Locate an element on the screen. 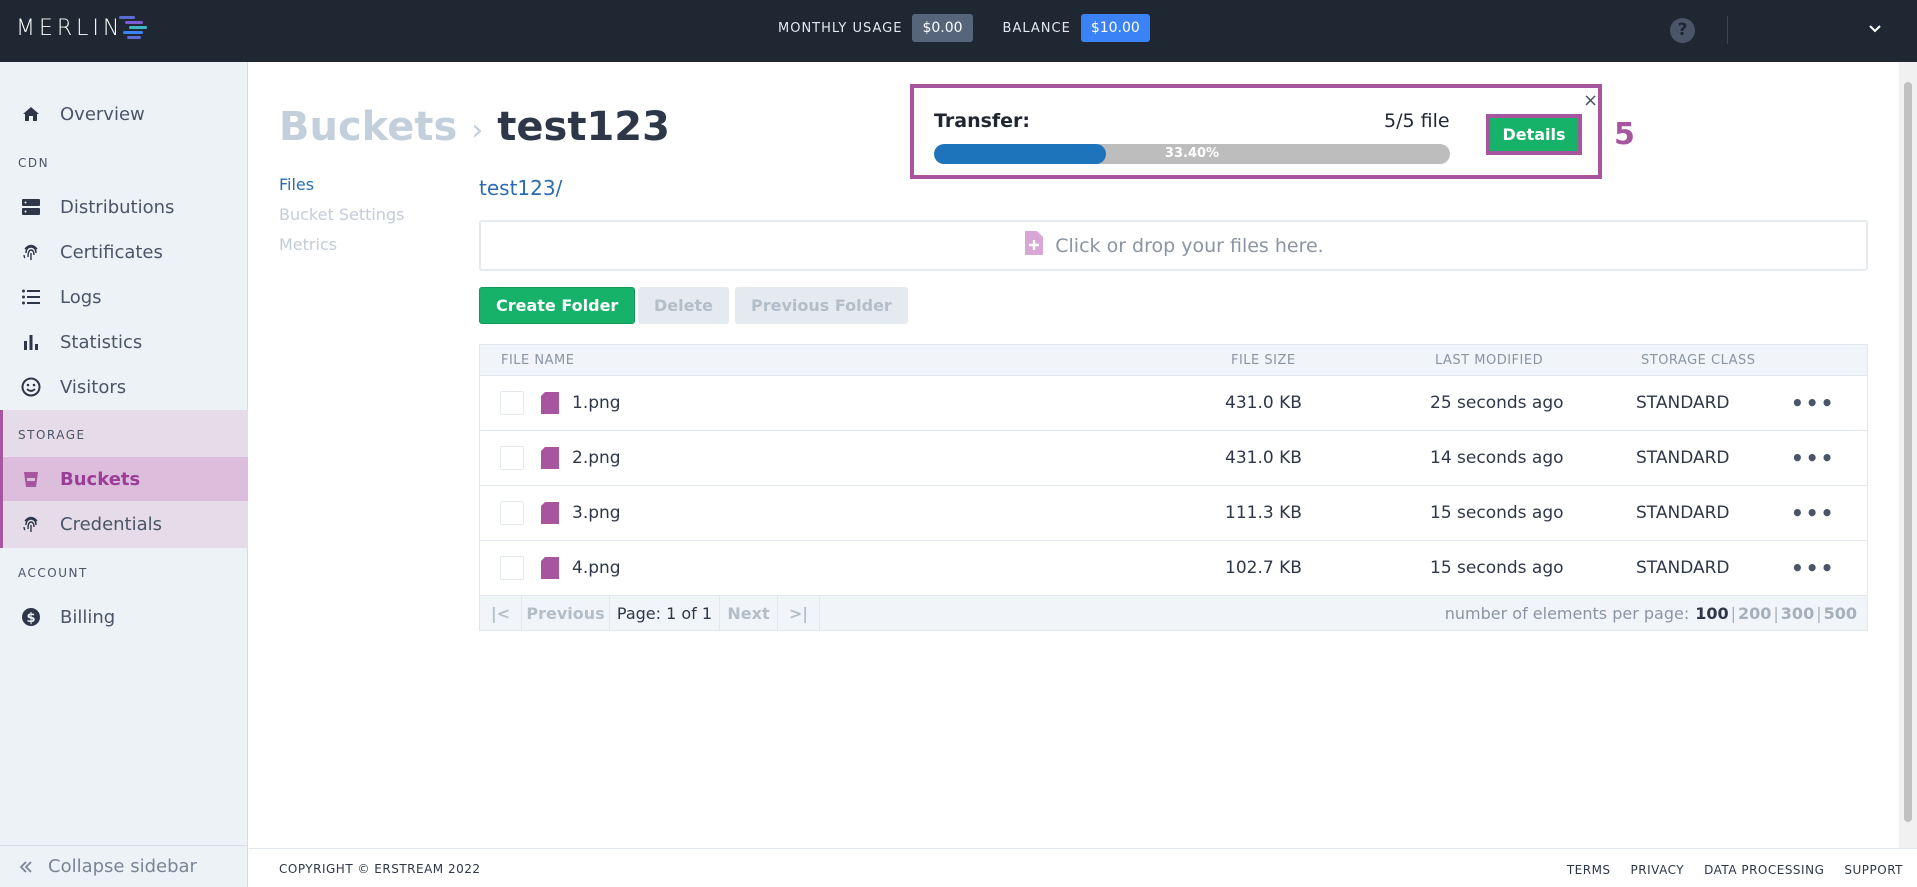 The image size is (1917, 887). breadcrumb-parent: Buckets is located at coordinates (368, 127).